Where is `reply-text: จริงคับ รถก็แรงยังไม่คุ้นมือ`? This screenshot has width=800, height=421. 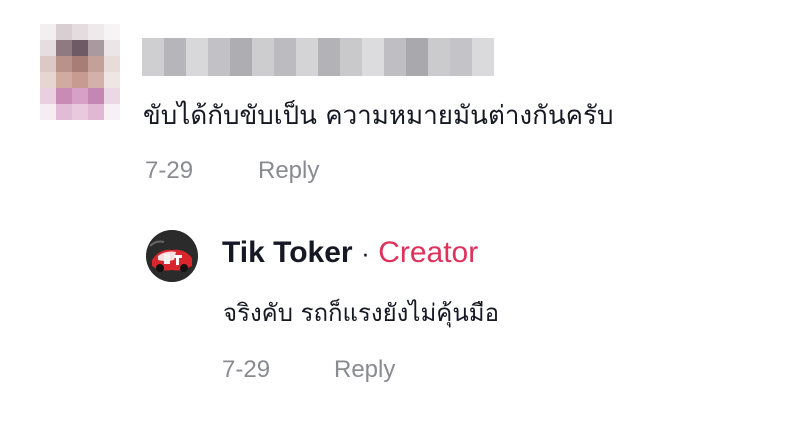
reply-text: จริงคับ รถก็แรงยังไม่คุ้นมือ is located at coordinates (361, 313).